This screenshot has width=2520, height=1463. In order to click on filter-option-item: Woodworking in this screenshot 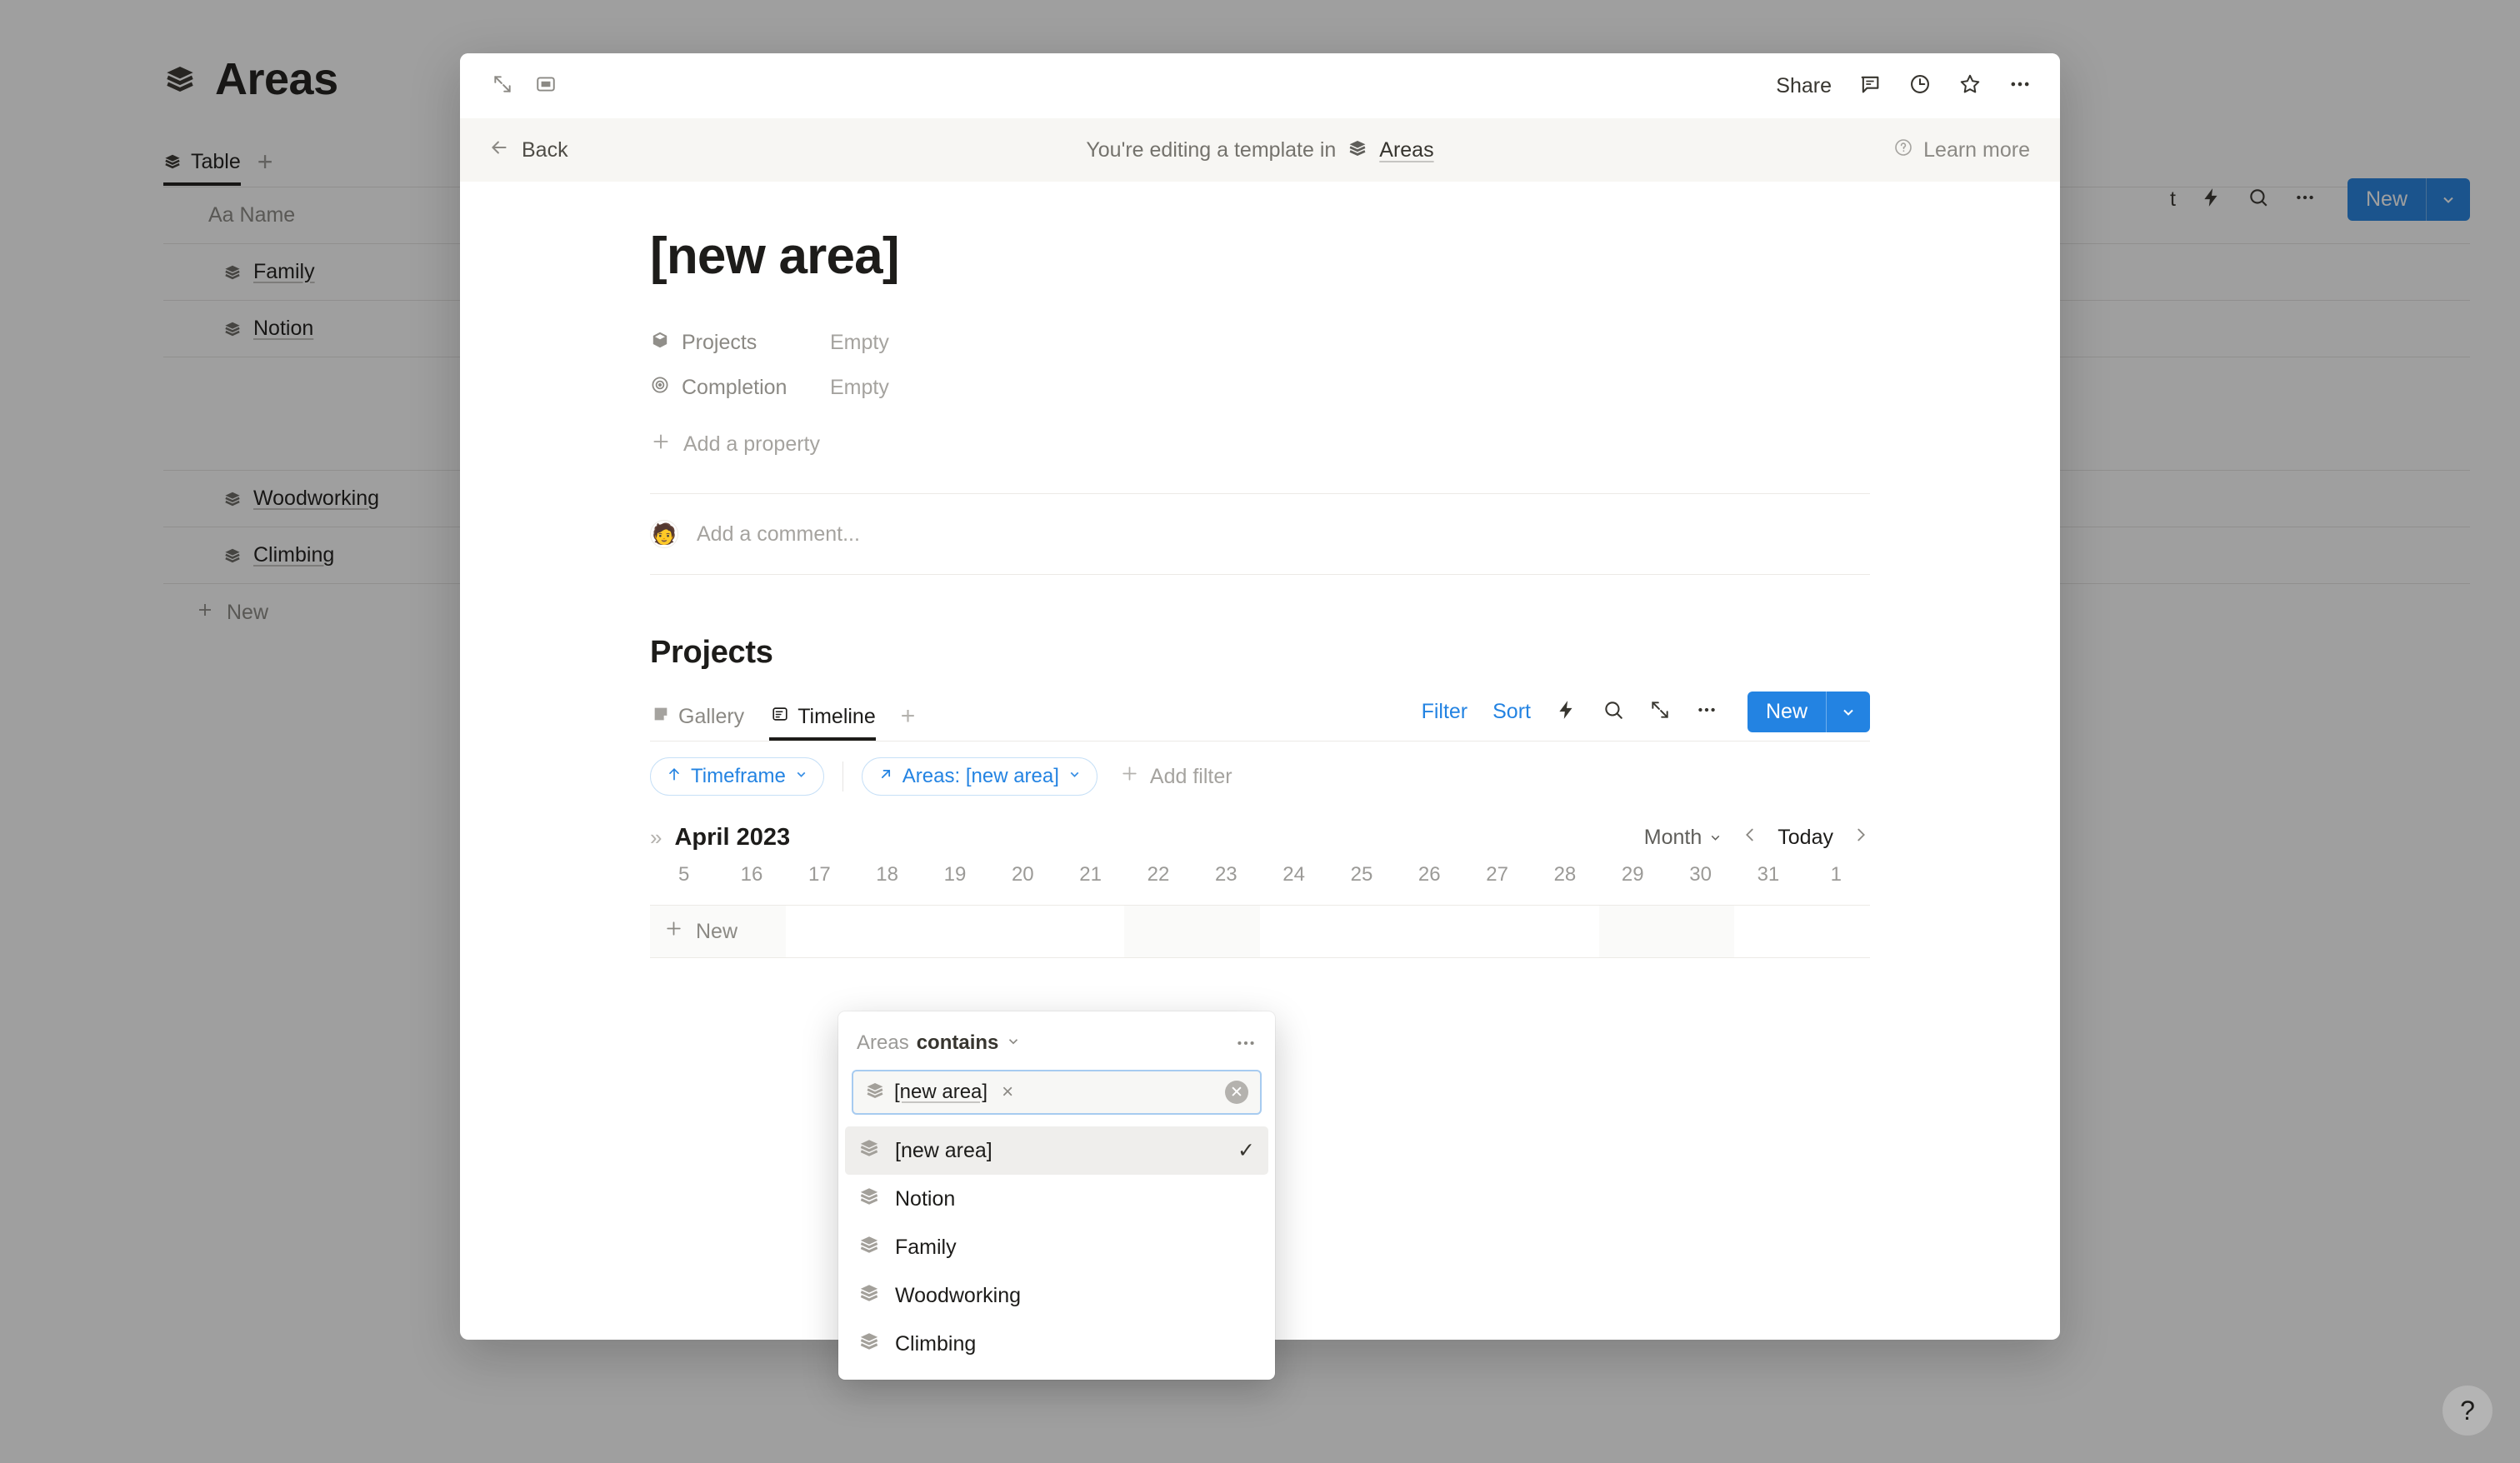, I will do `click(1056, 1295)`.